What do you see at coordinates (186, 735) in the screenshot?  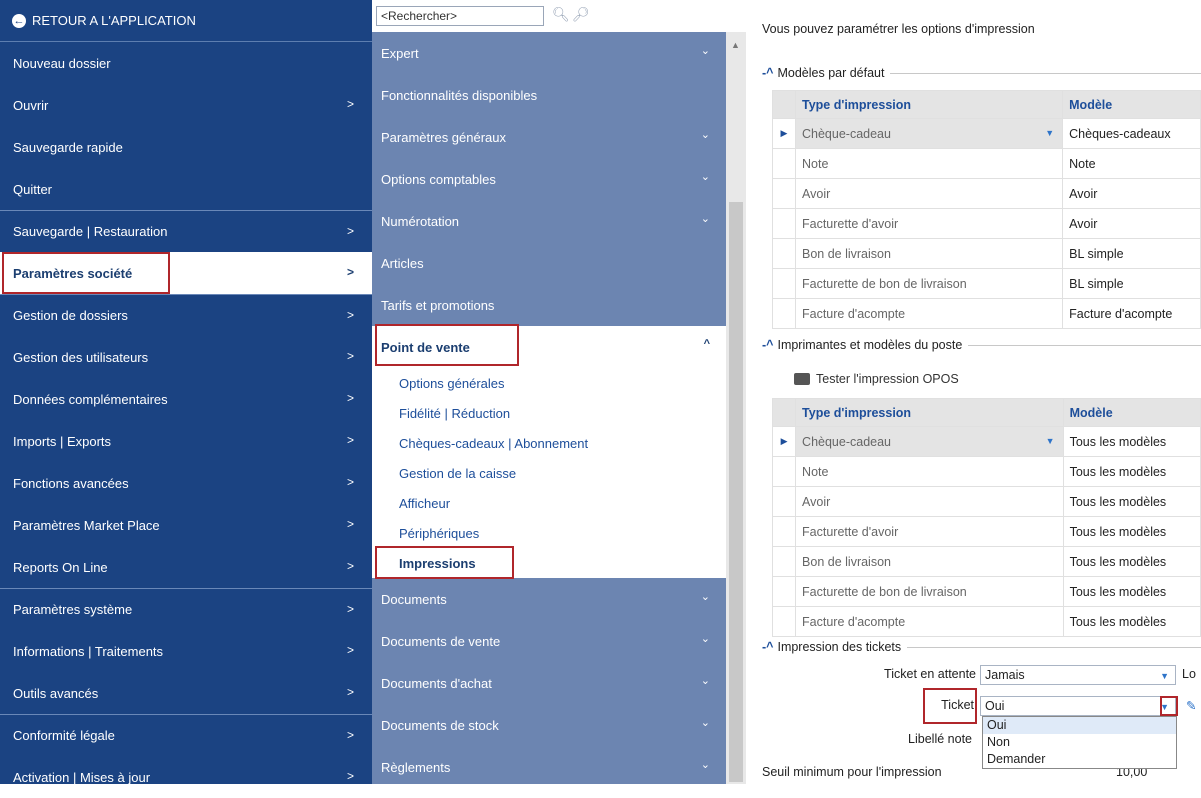 I see `sidebar-item: Conformité légale >` at bounding box center [186, 735].